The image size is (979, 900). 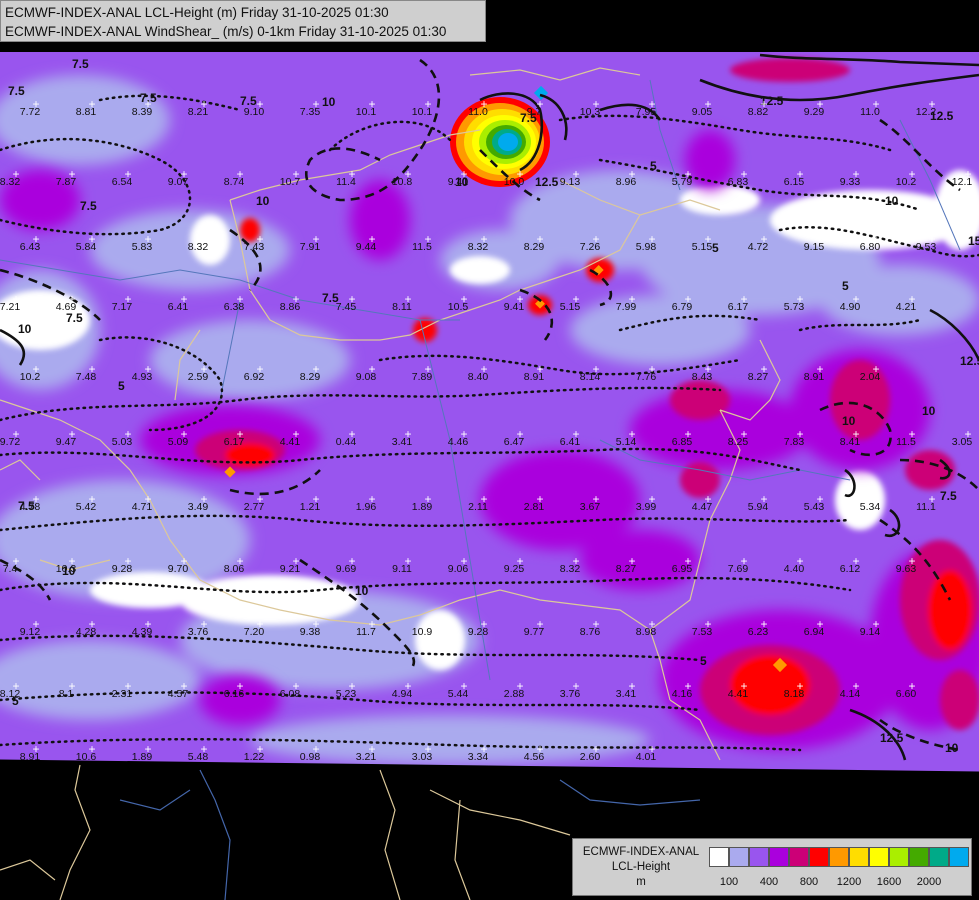 What do you see at coordinates (626, 694) in the screenshot?
I see `grid-value: 3.41` at bounding box center [626, 694].